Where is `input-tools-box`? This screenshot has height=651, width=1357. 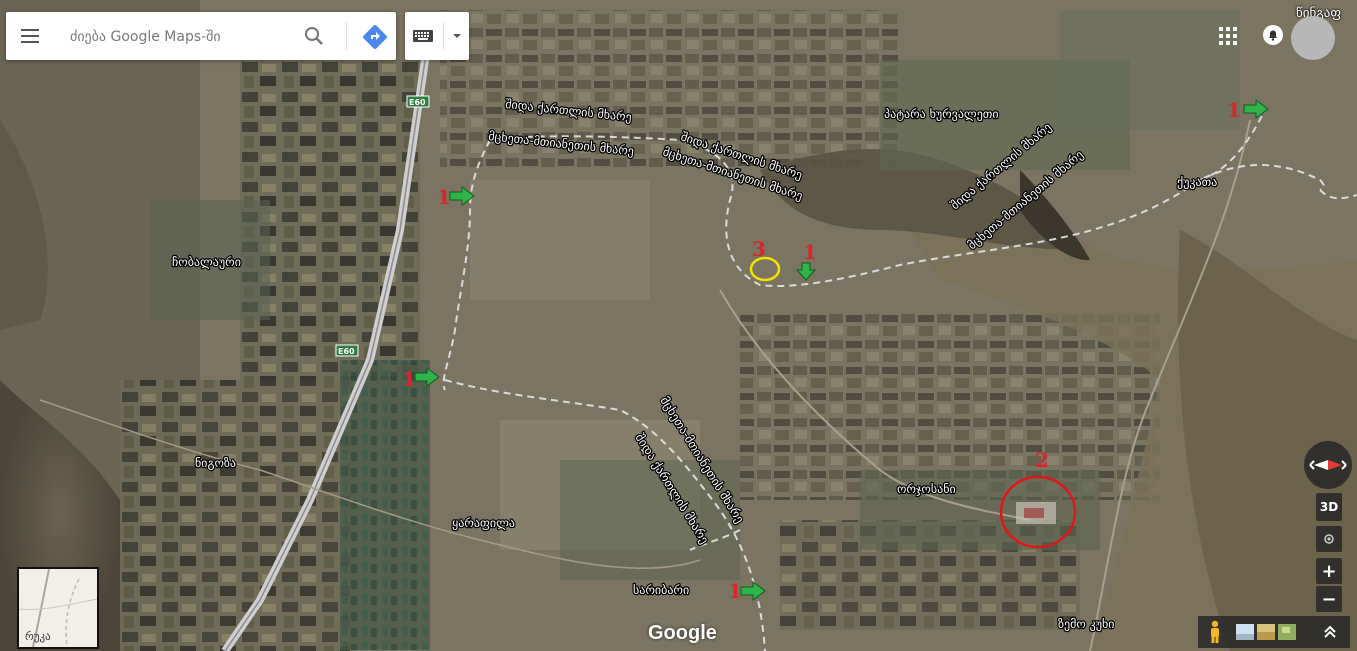
input-tools-box is located at coordinates (437, 36).